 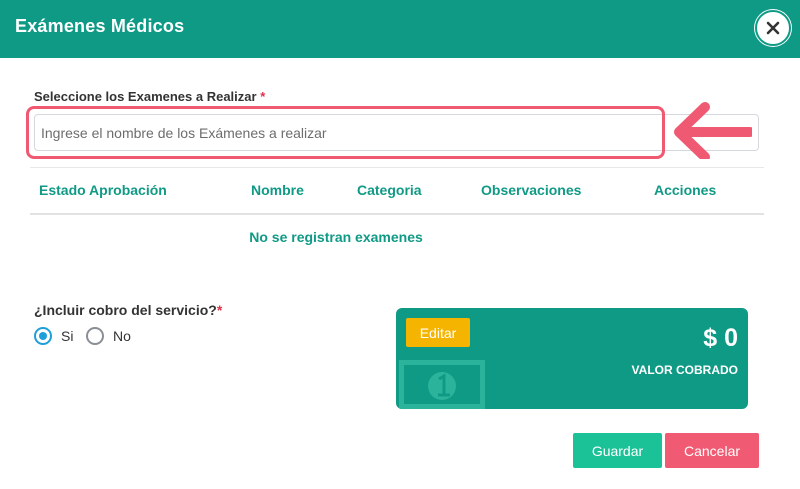 What do you see at coordinates (400, 29) in the screenshot?
I see `modal-header: Exámenes Médicos` at bounding box center [400, 29].